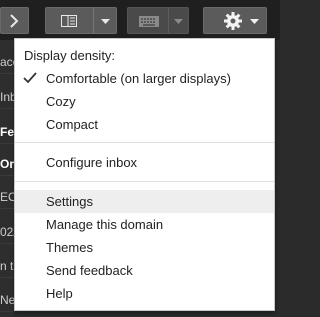 The image size is (320, 317). Describe the element at coordinates (7, 62) in the screenshot. I see `list-item: acc` at that location.